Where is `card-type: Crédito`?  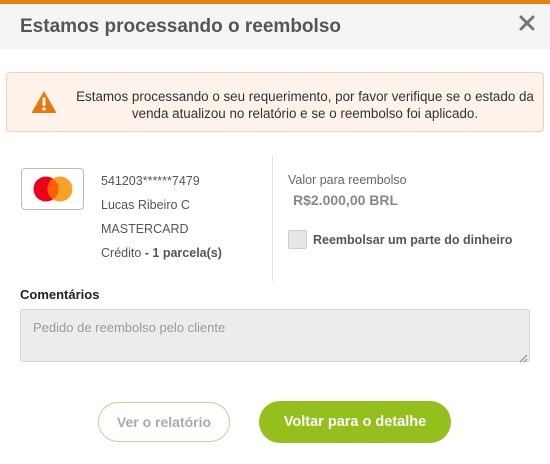 card-type: Crédito is located at coordinates (121, 253).